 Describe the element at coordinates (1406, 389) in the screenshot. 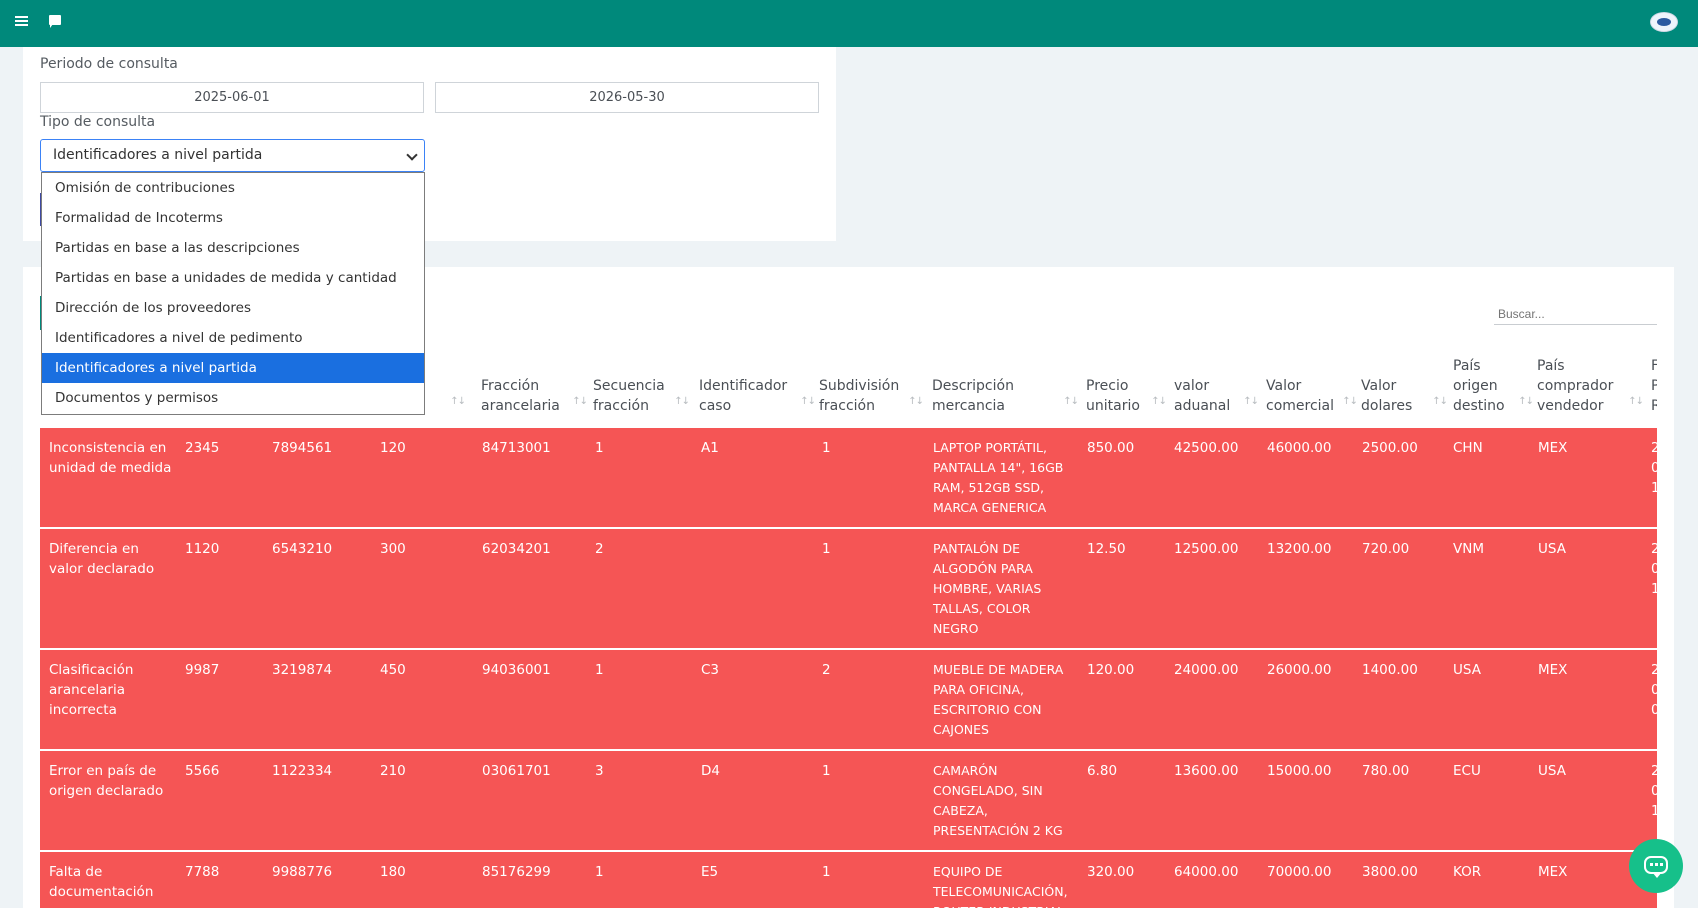

I see `column-header: Valor dolares ↑↓` at that location.